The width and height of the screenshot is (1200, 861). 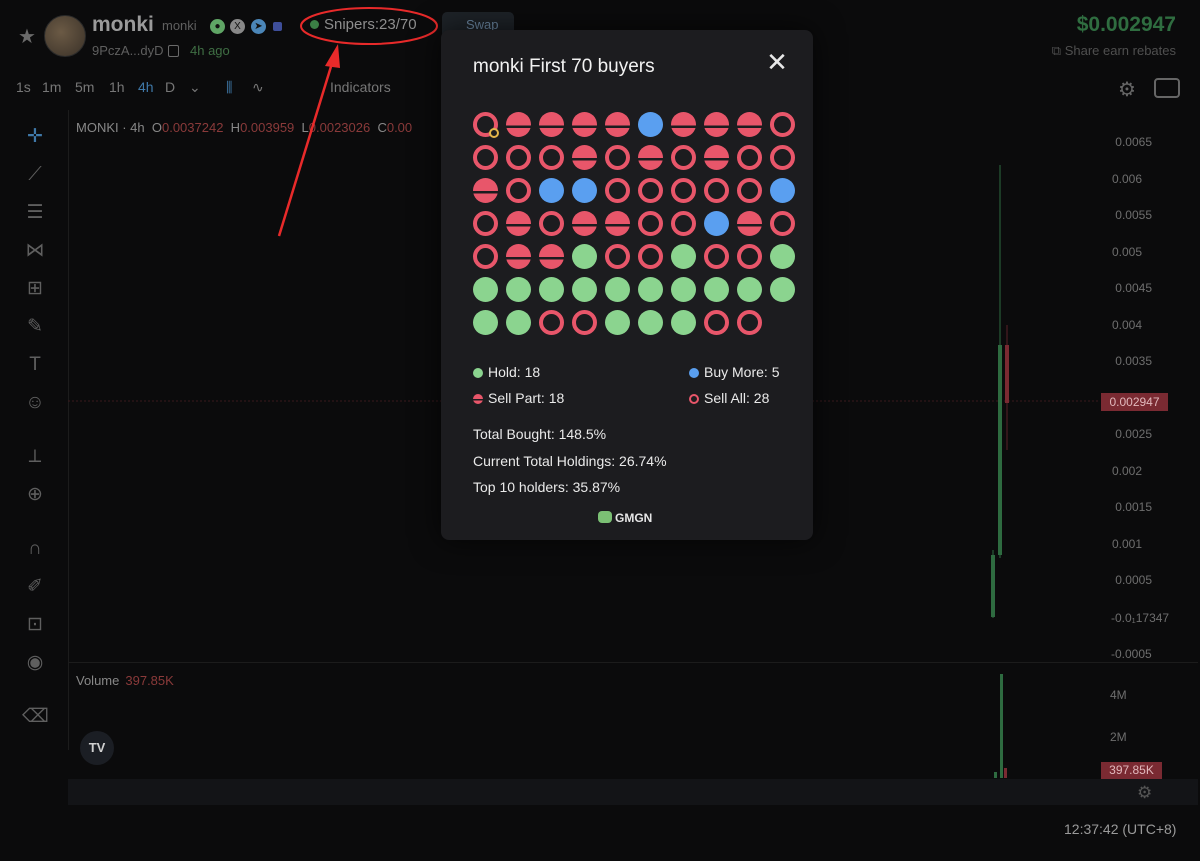 What do you see at coordinates (173, 51) in the screenshot?
I see `copy-icon` at bounding box center [173, 51].